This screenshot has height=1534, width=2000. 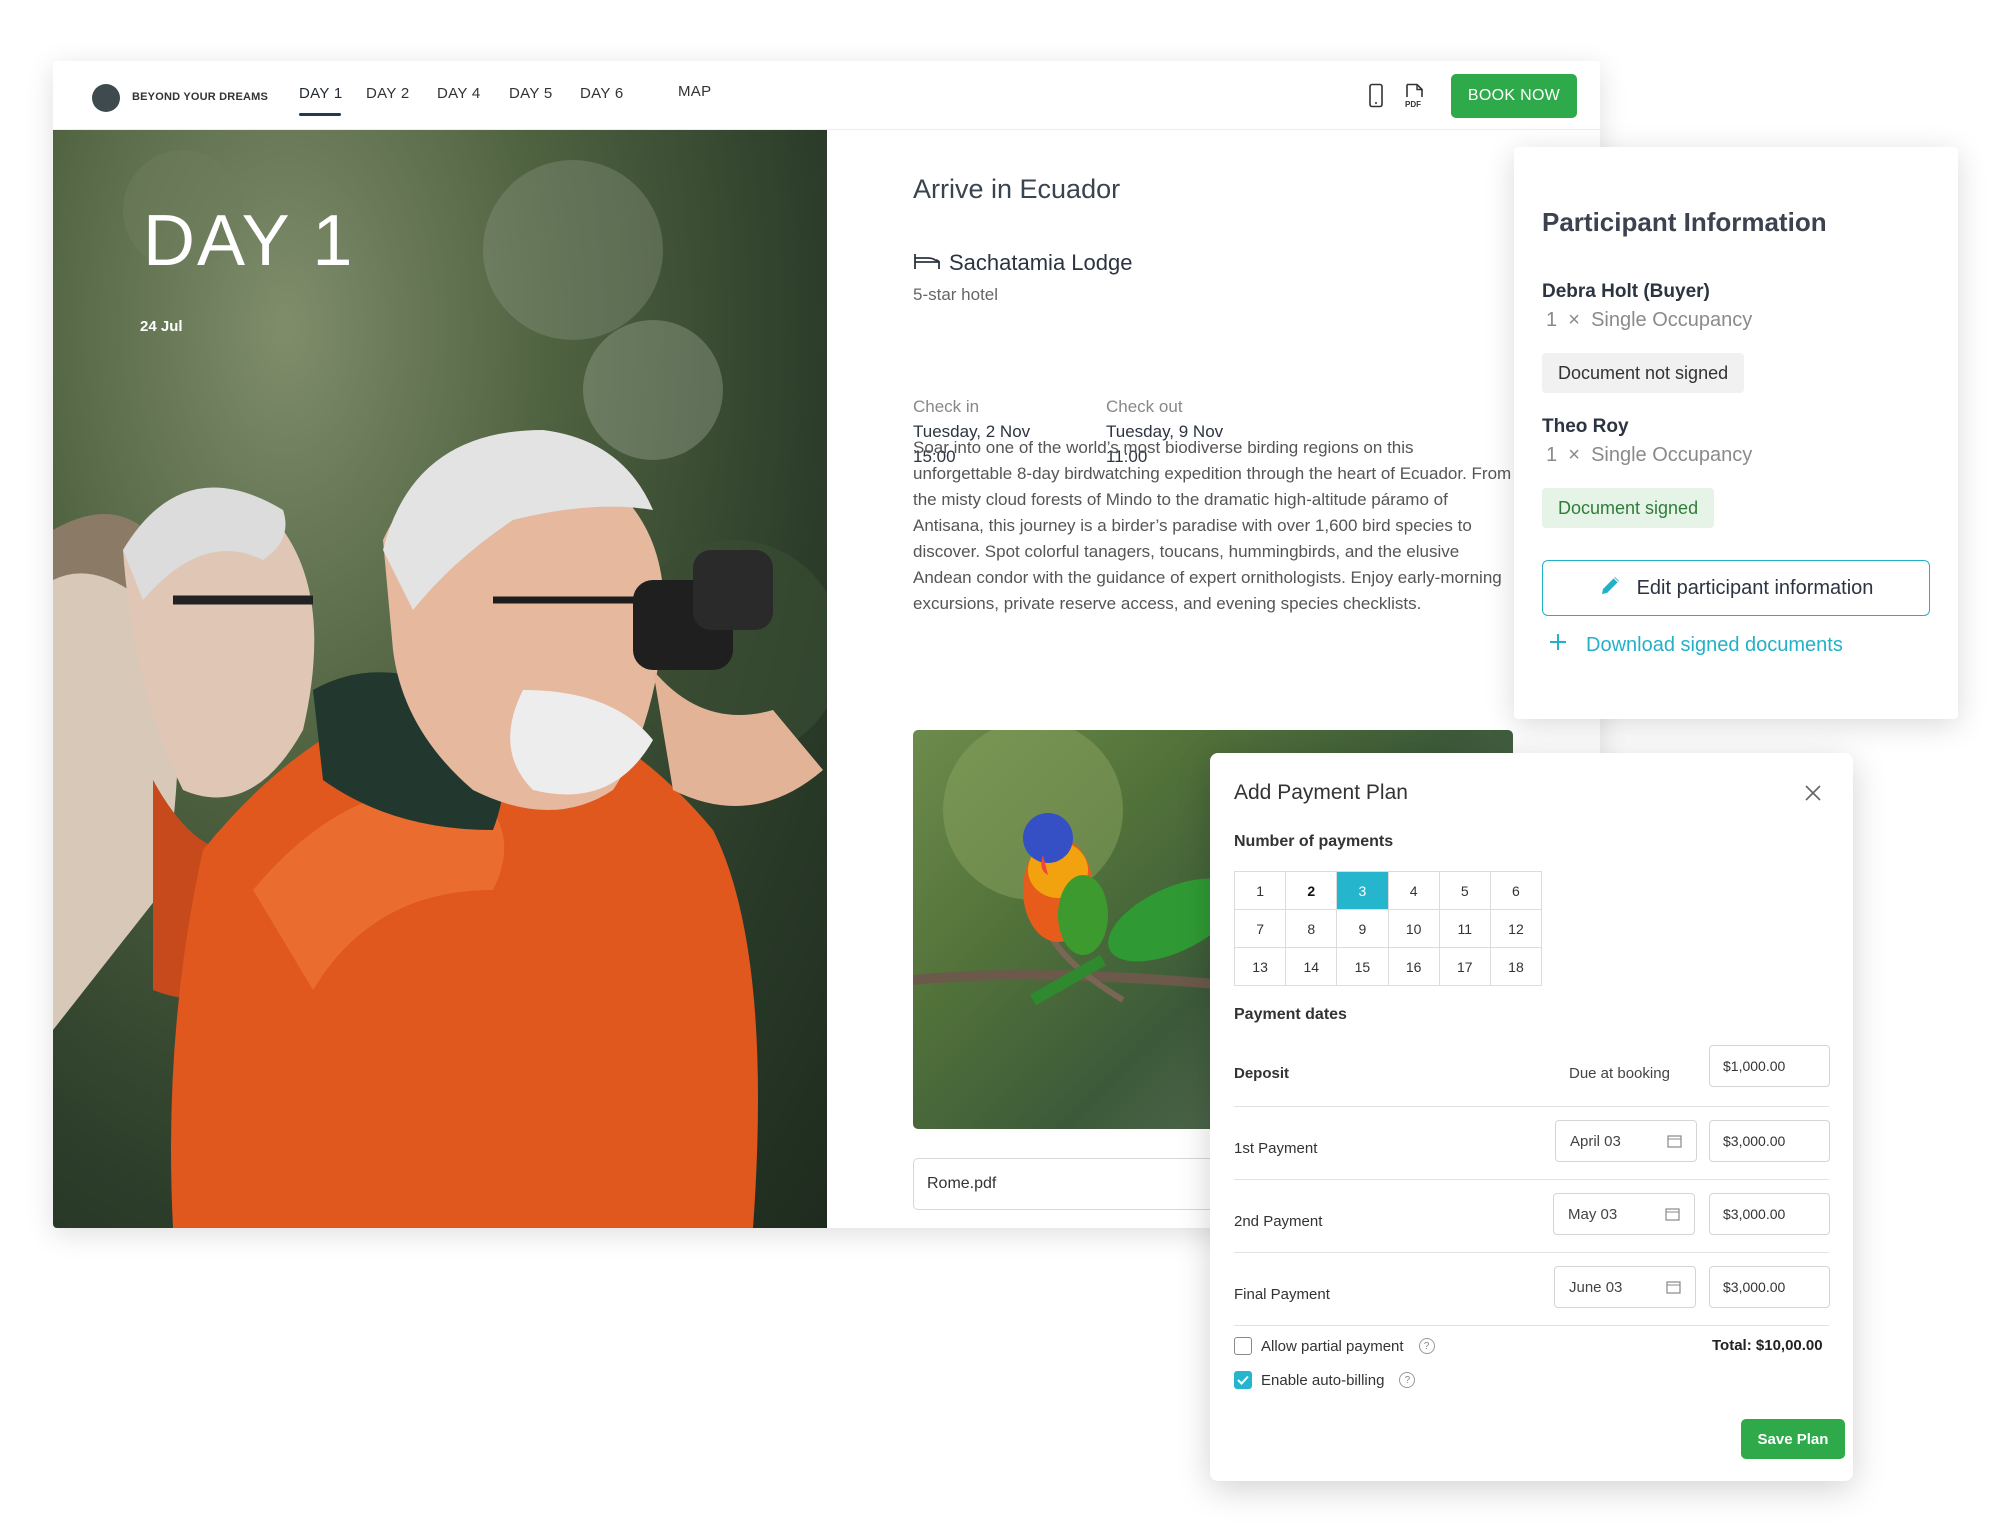 I want to click on payment-count-option: 6, so click(x=1516, y=891).